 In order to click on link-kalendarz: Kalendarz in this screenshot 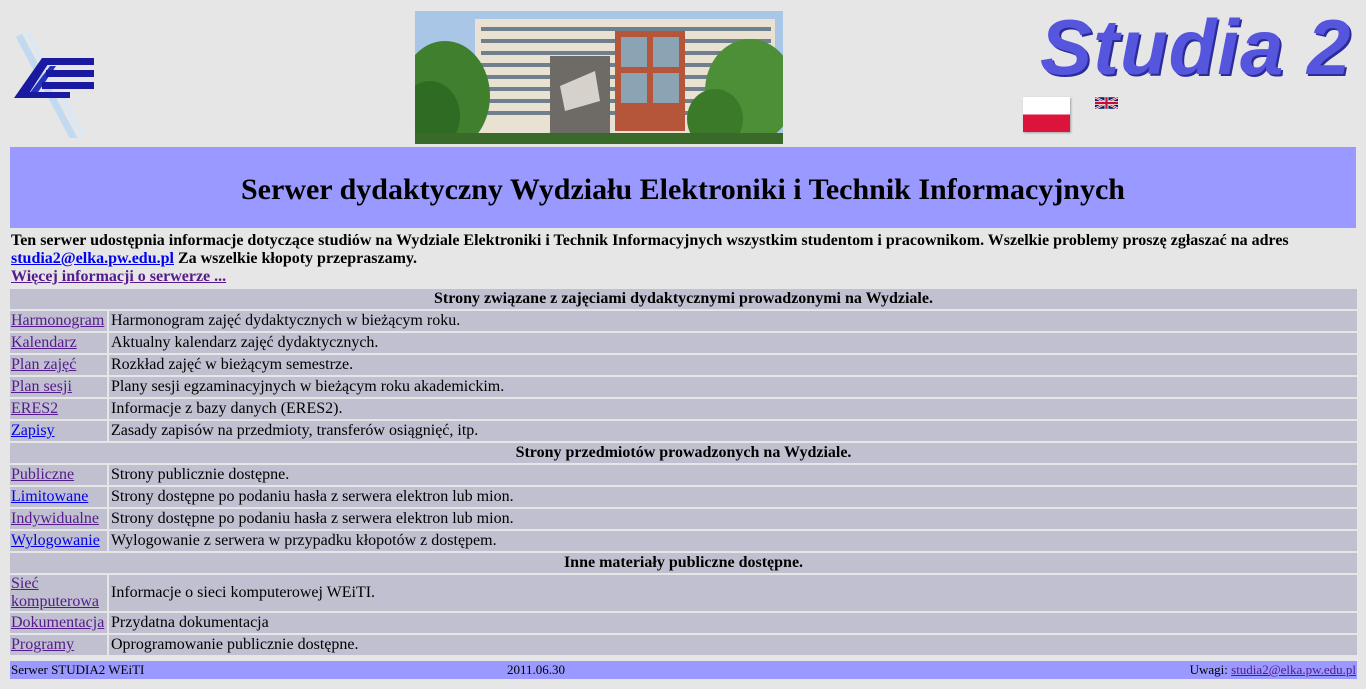, I will do `click(44, 342)`.